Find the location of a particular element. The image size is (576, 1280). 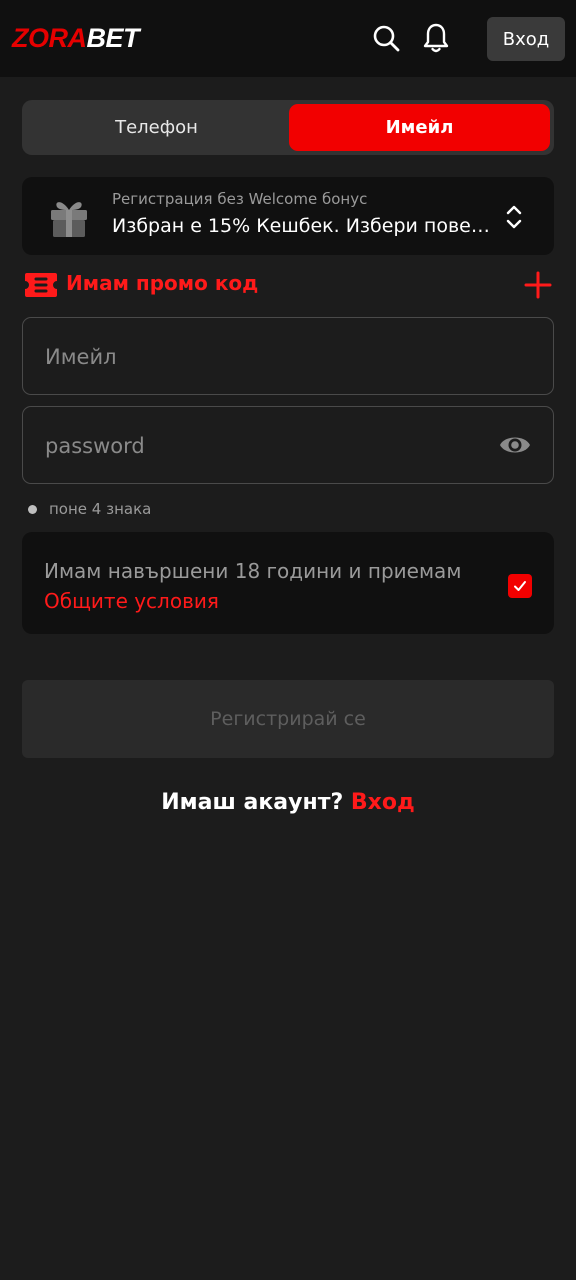

promo-code-toggle: Имам промо код is located at coordinates (288, 285).